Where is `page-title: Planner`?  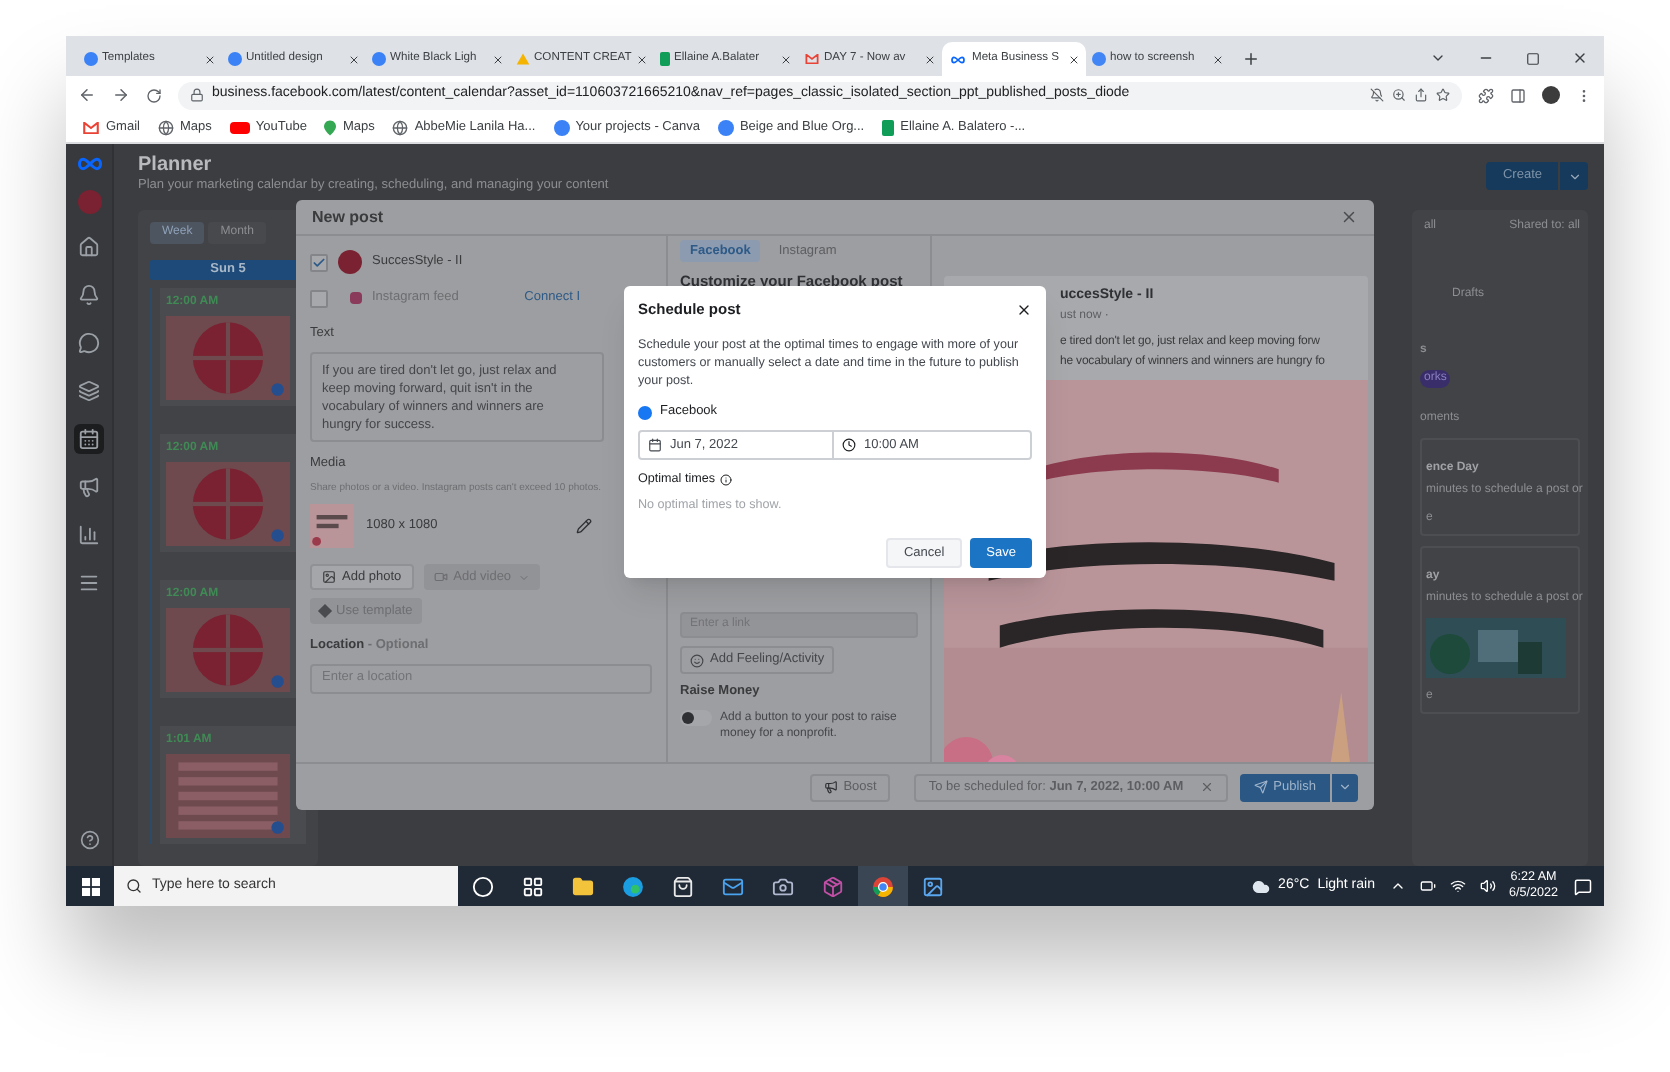 page-title: Planner is located at coordinates (176, 166).